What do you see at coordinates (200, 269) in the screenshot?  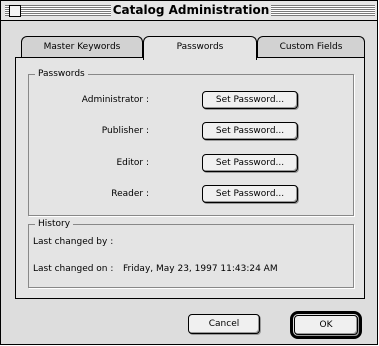 I see `last-changed-on-value: Friday, May 23, 1997 11:43:24 AM` at bounding box center [200, 269].